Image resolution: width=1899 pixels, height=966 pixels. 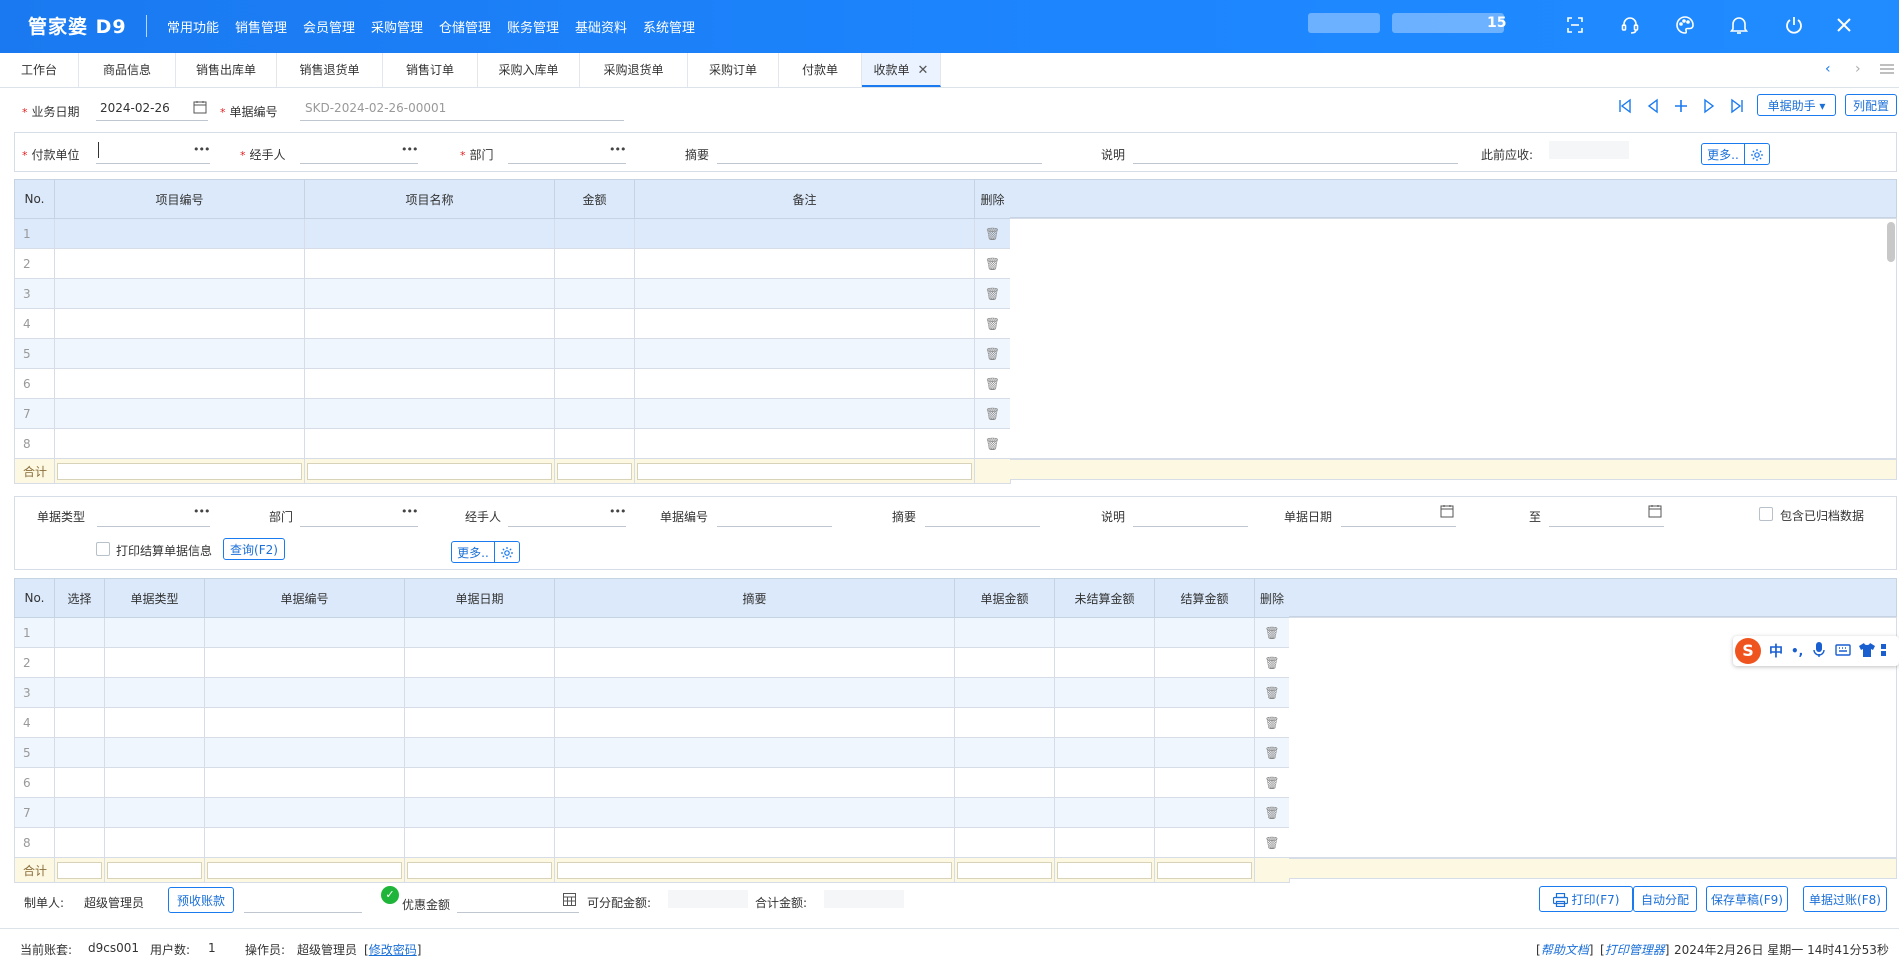 I want to click on date-to-calendar-icon, so click(x=1655, y=512).